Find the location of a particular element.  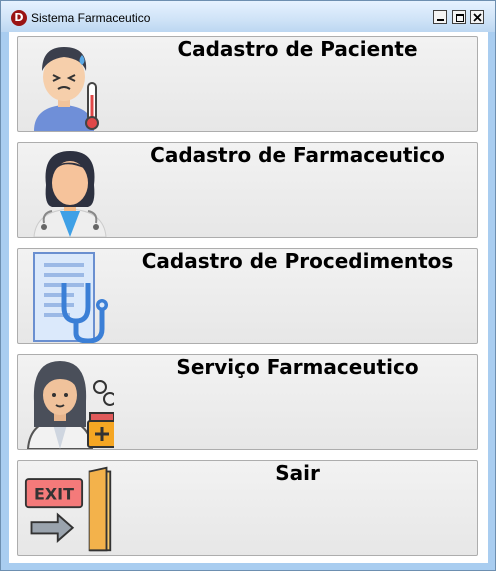

sair-label: Sair is located at coordinates (297, 473).